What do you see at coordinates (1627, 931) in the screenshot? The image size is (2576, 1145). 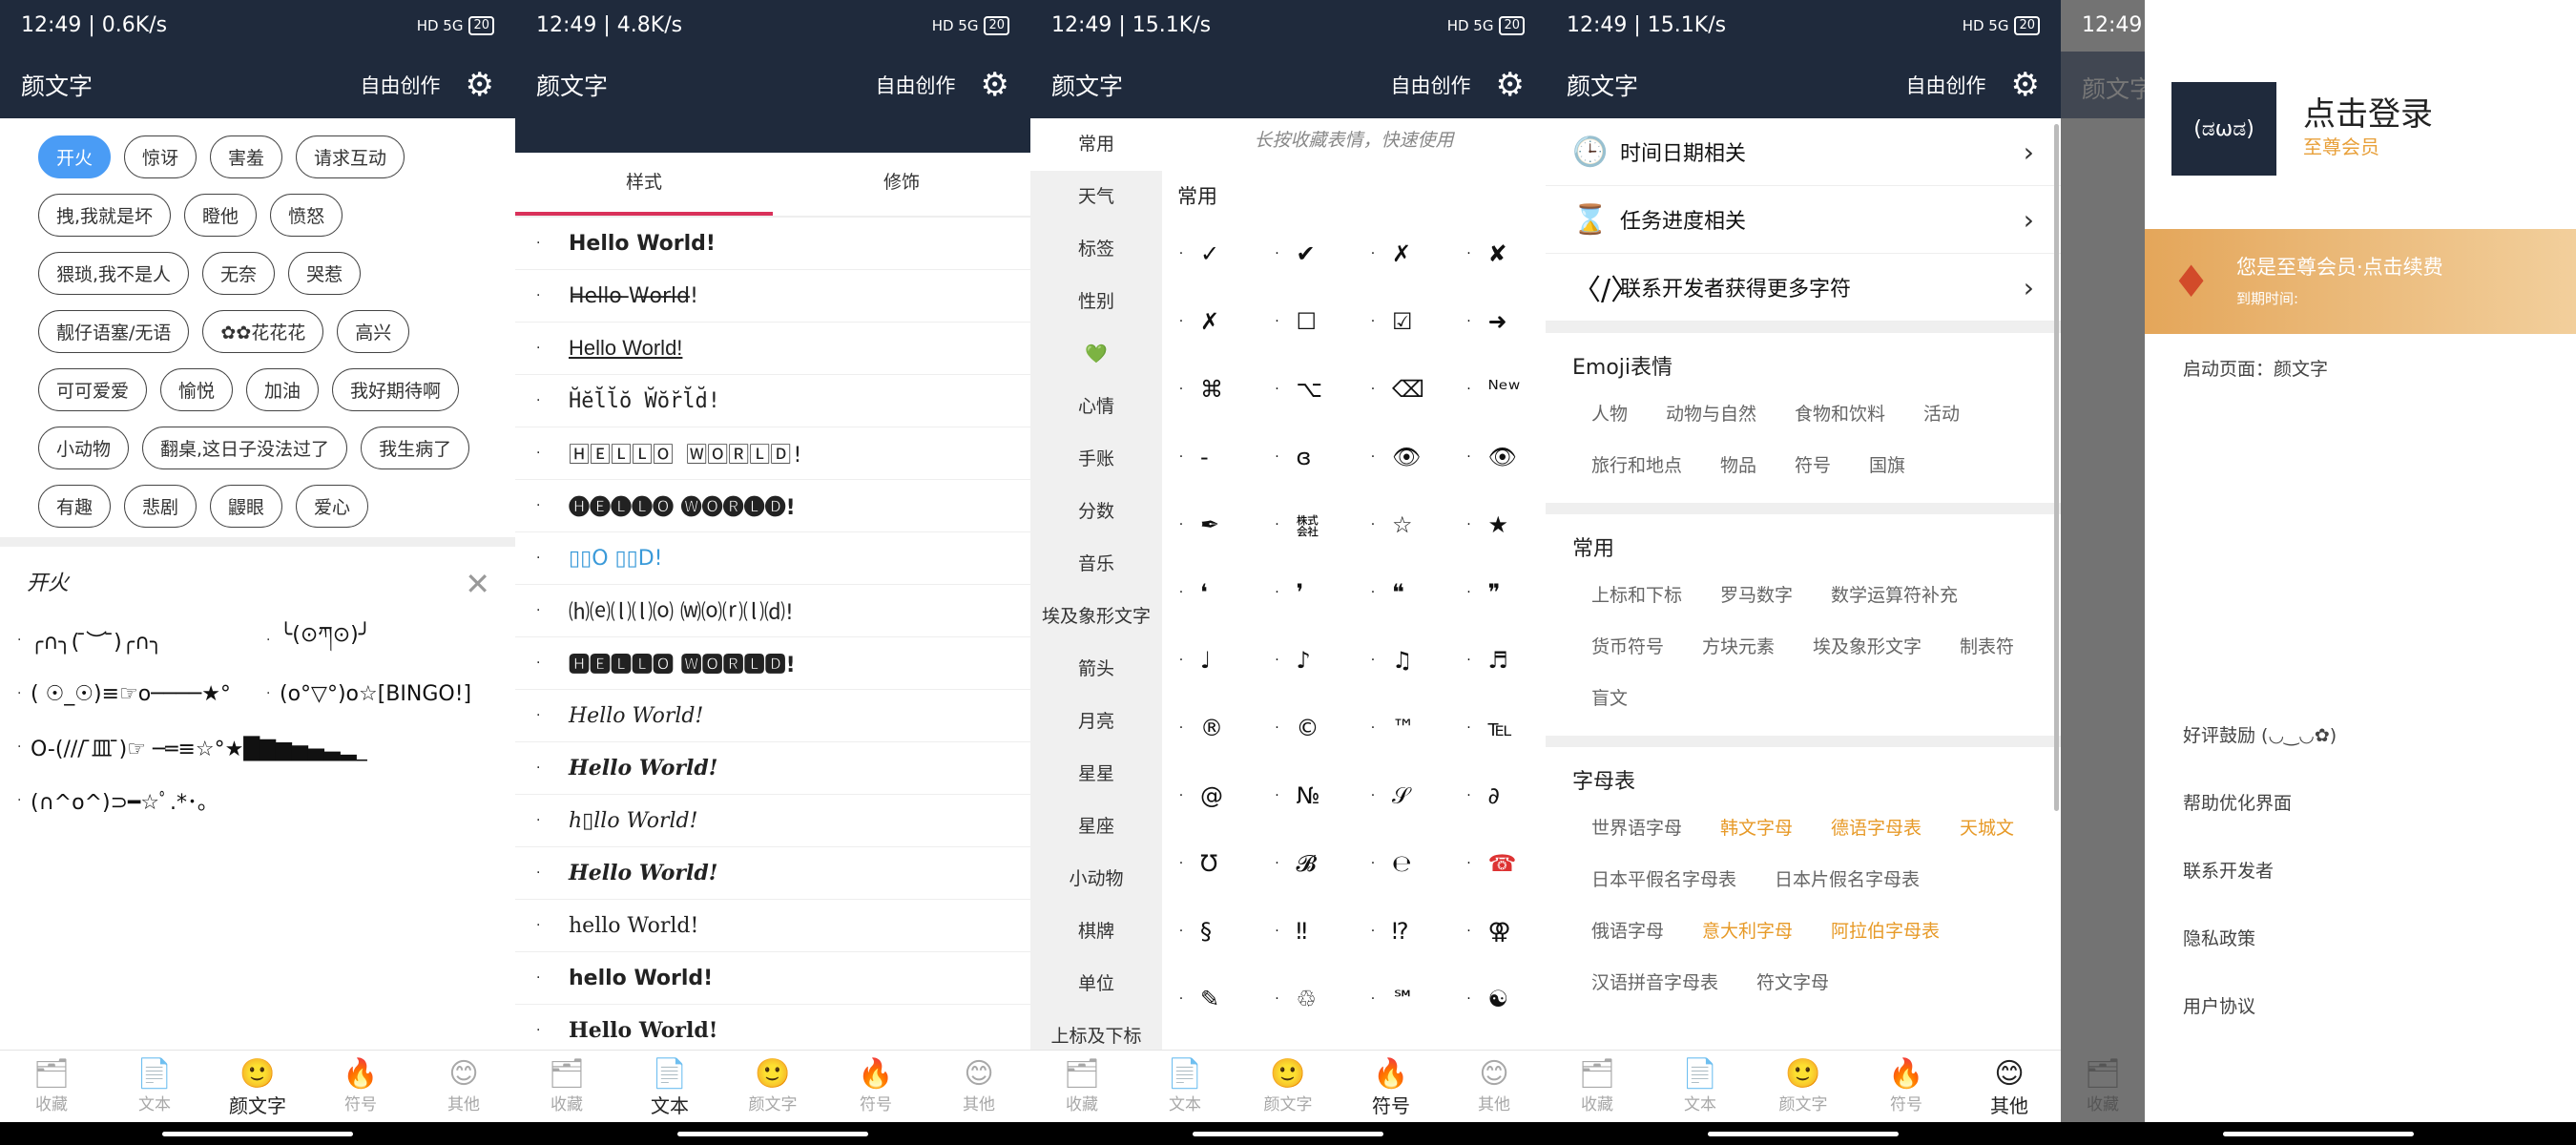 I see `tag-link: 俄语字母` at bounding box center [1627, 931].